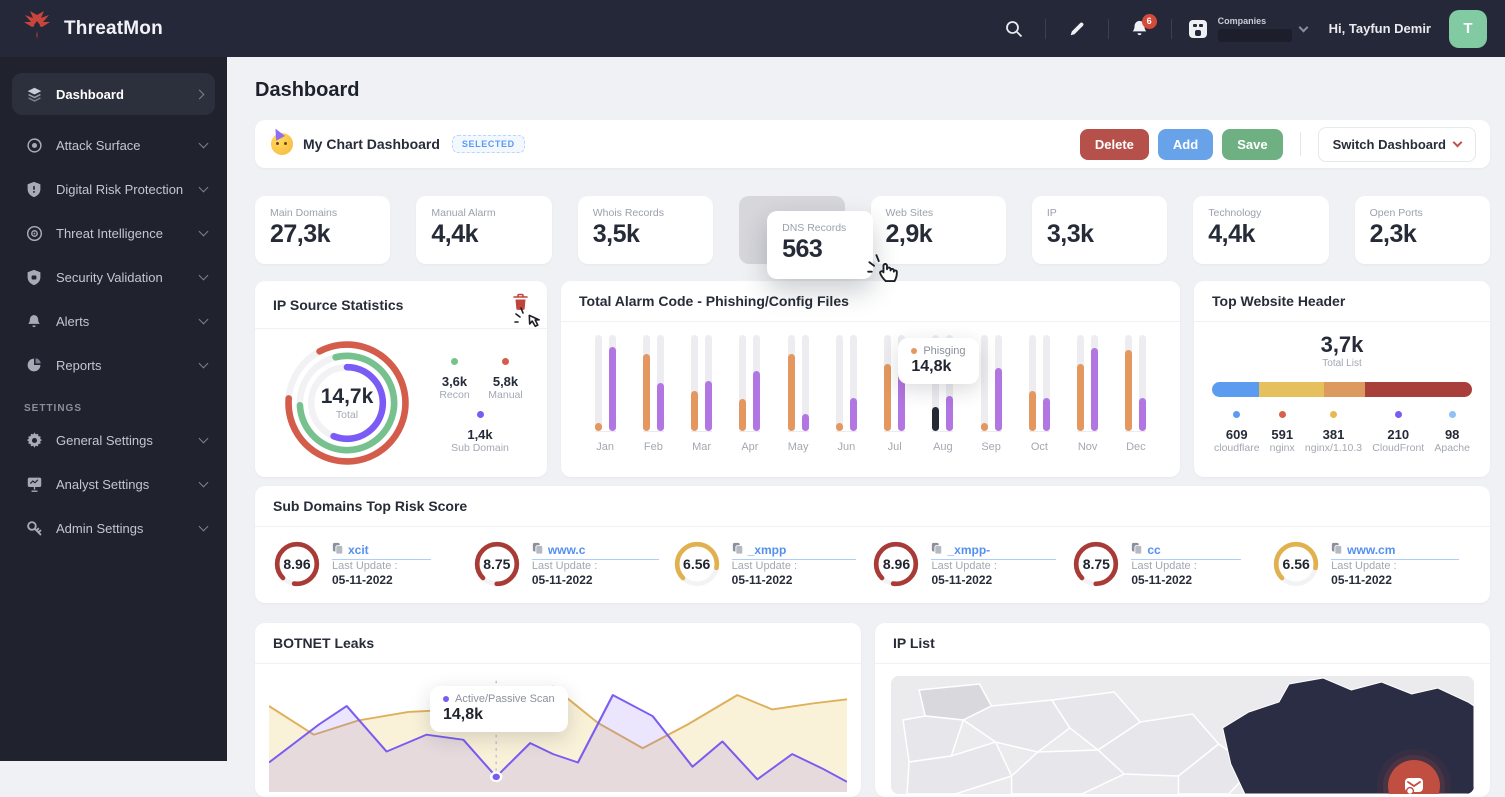 The height and width of the screenshot is (797, 1505). What do you see at coordinates (113, 94) in the screenshot?
I see `sidebar-item-dashboard: Dashboard` at bounding box center [113, 94].